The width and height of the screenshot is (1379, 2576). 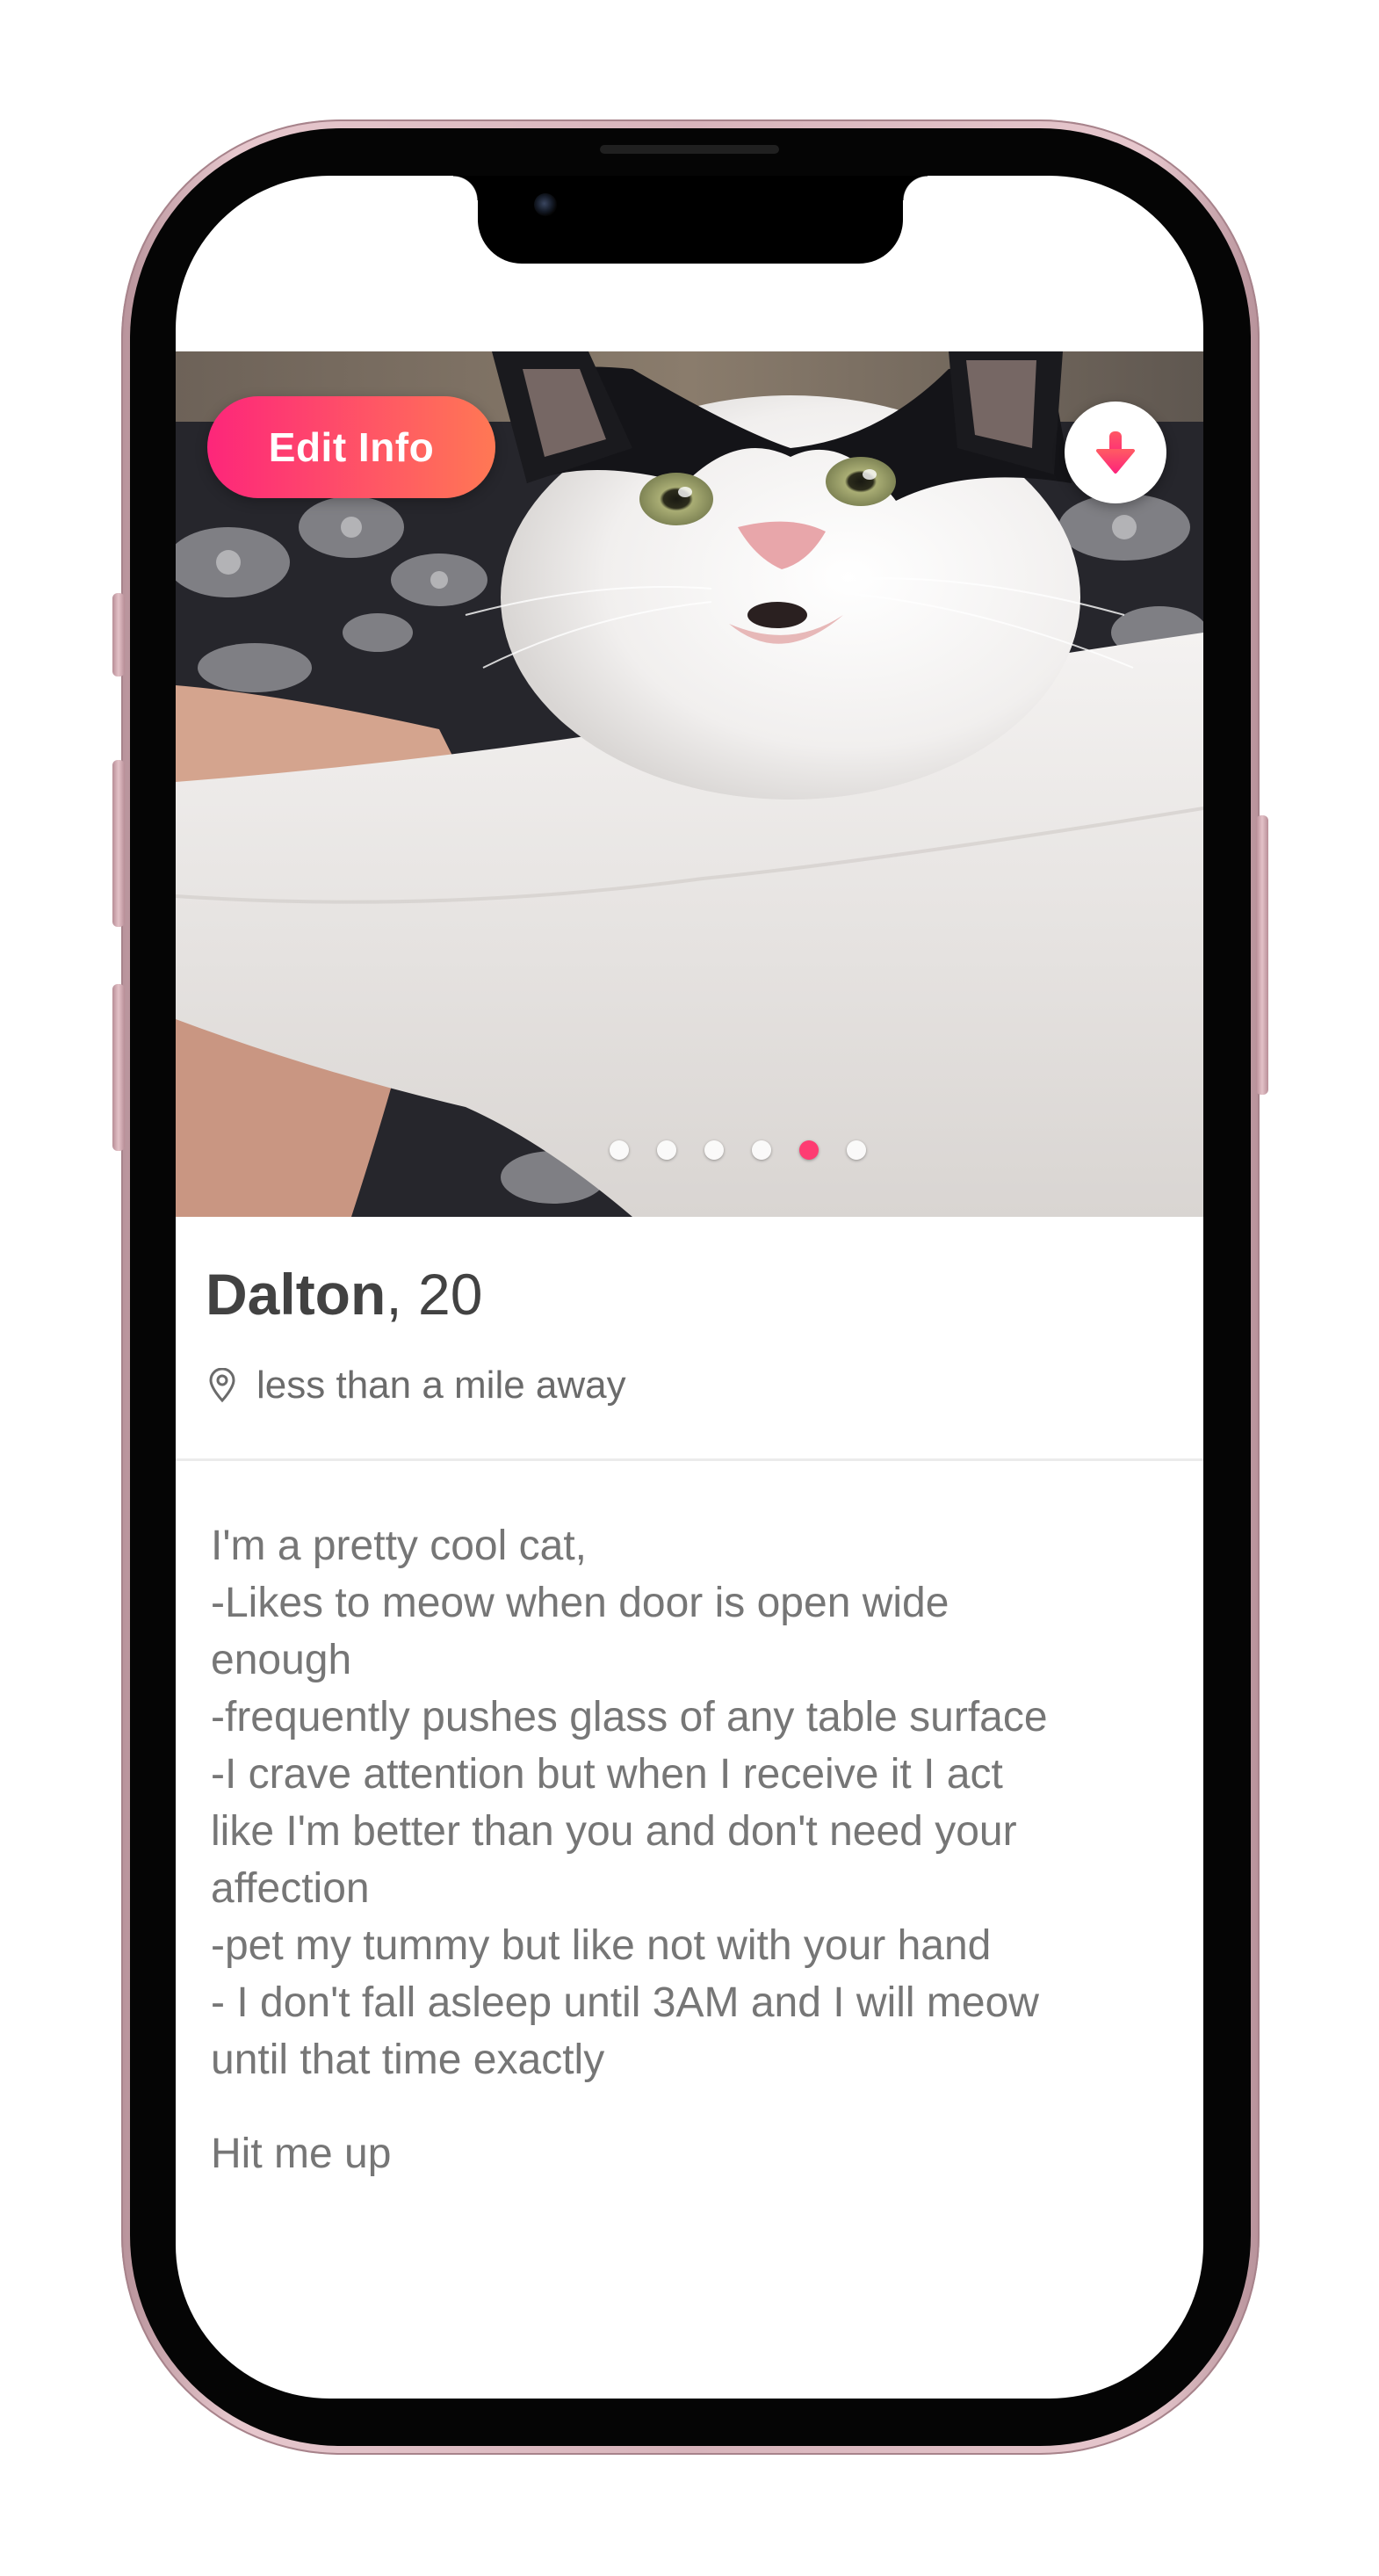 What do you see at coordinates (118, 1067) in the screenshot?
I see `volume-down-button` at bounding box center [118, 1067].